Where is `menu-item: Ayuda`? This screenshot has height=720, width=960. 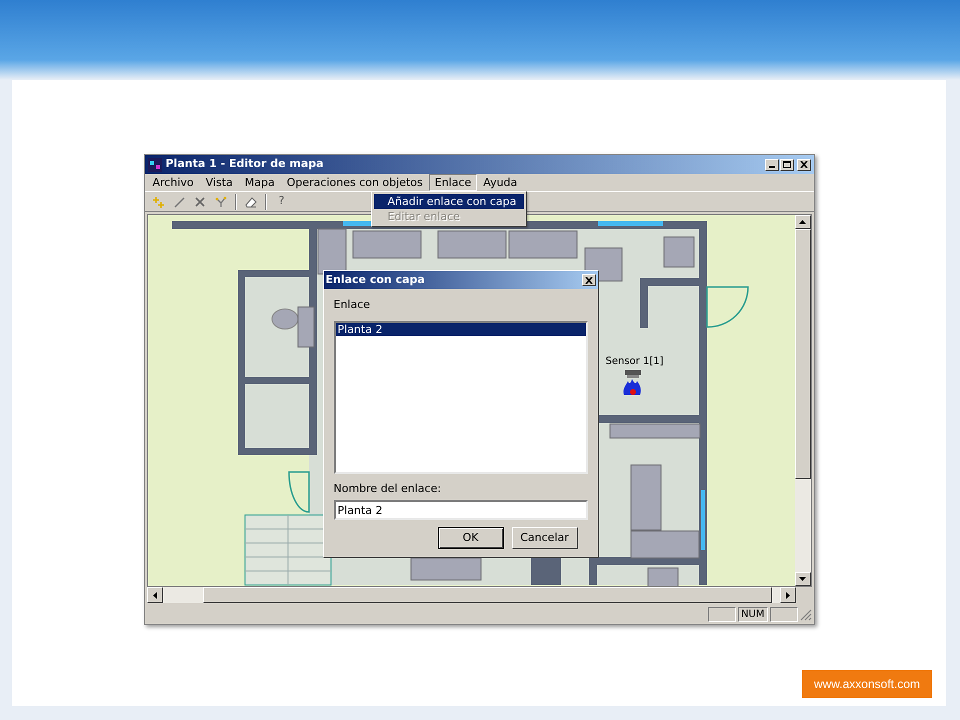
menu-item: Ayuda is located at coordinates (500, 182).